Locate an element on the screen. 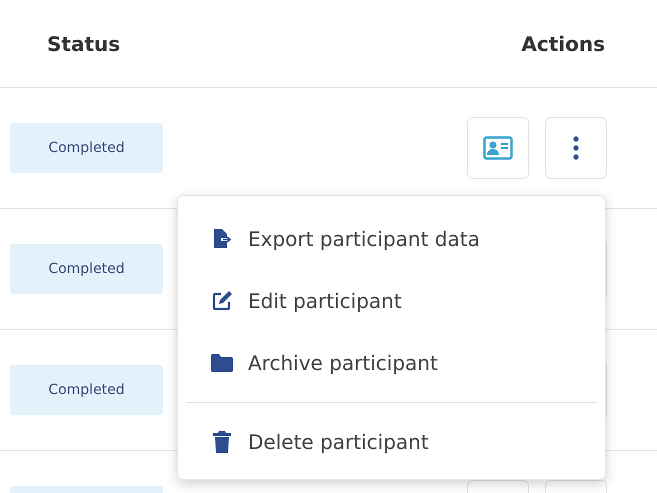 This screenshot has width=657, height=493. contact-card-icon is located at coordinates (498, 148).